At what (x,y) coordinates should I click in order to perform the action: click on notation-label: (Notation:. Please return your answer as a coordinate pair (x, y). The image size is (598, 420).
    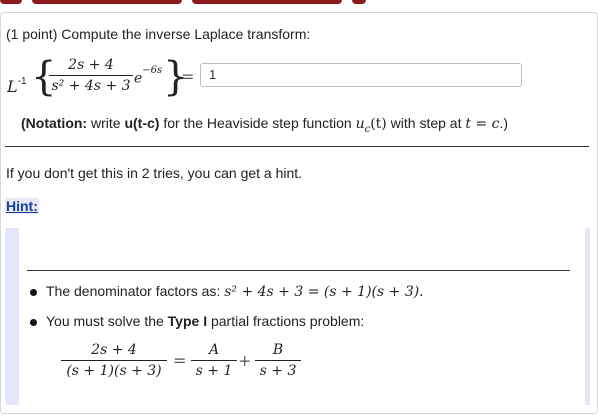
    Looking at the image, I should click on (54, 123).